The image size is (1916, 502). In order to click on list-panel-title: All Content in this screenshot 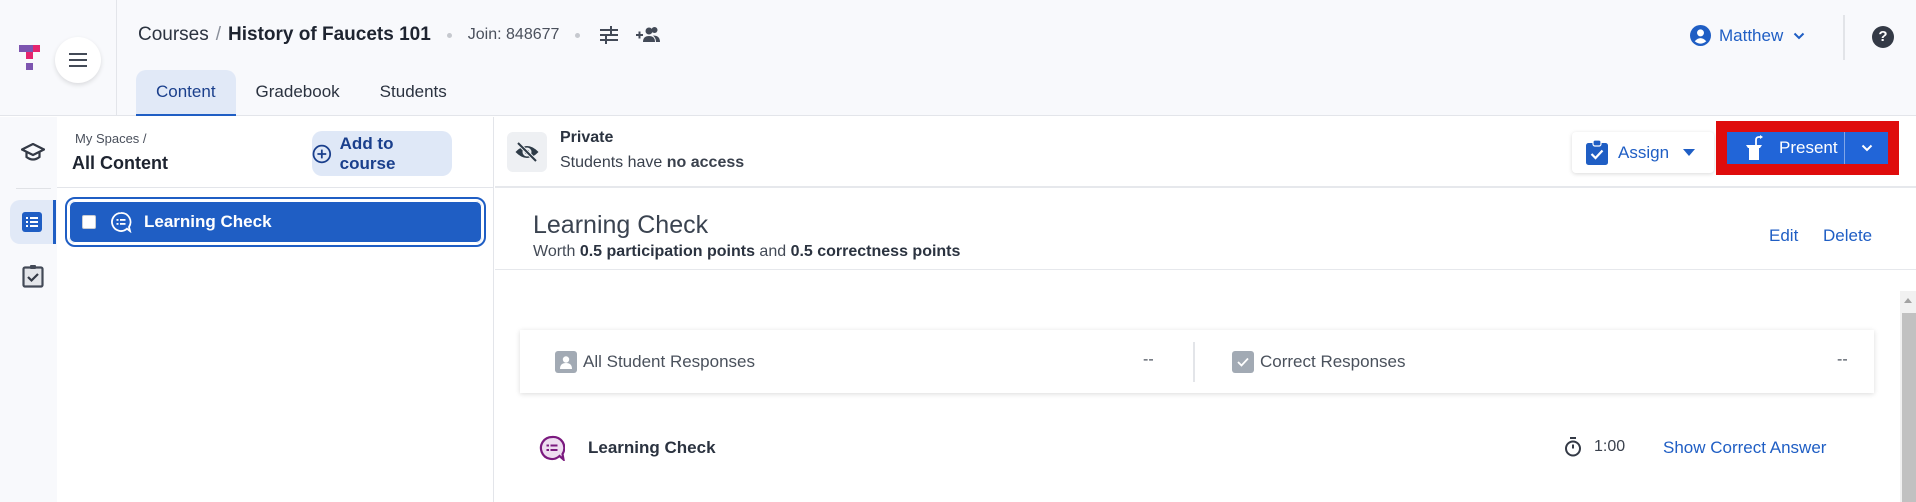, I will do `click(120, 163)`.